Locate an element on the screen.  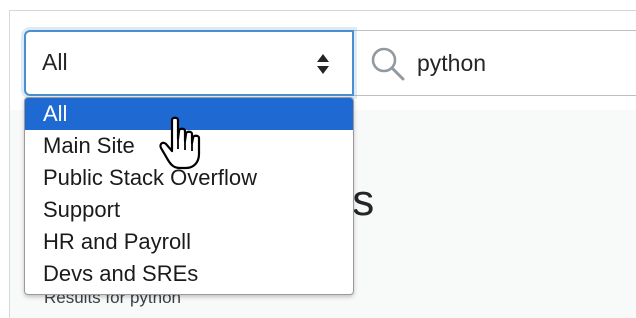
scope-select: All is located at coordinates (189, 63).